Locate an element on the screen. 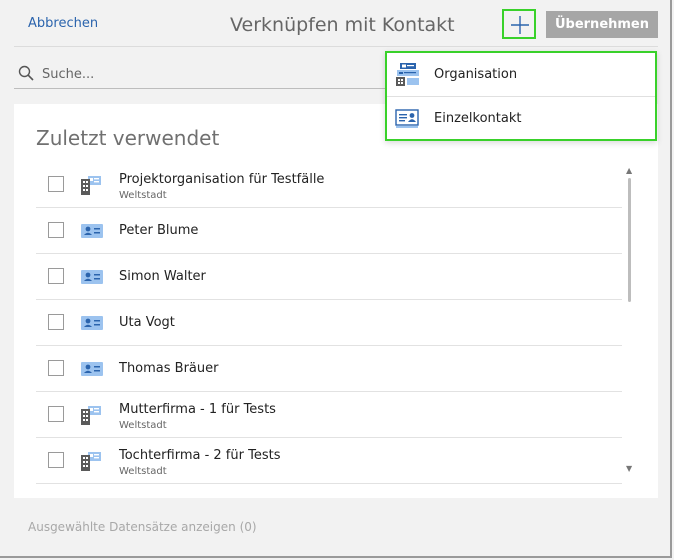 The height and width of the screenshot is (560, 674). list-item: Peter Blume is located at coordinates (329, 231).